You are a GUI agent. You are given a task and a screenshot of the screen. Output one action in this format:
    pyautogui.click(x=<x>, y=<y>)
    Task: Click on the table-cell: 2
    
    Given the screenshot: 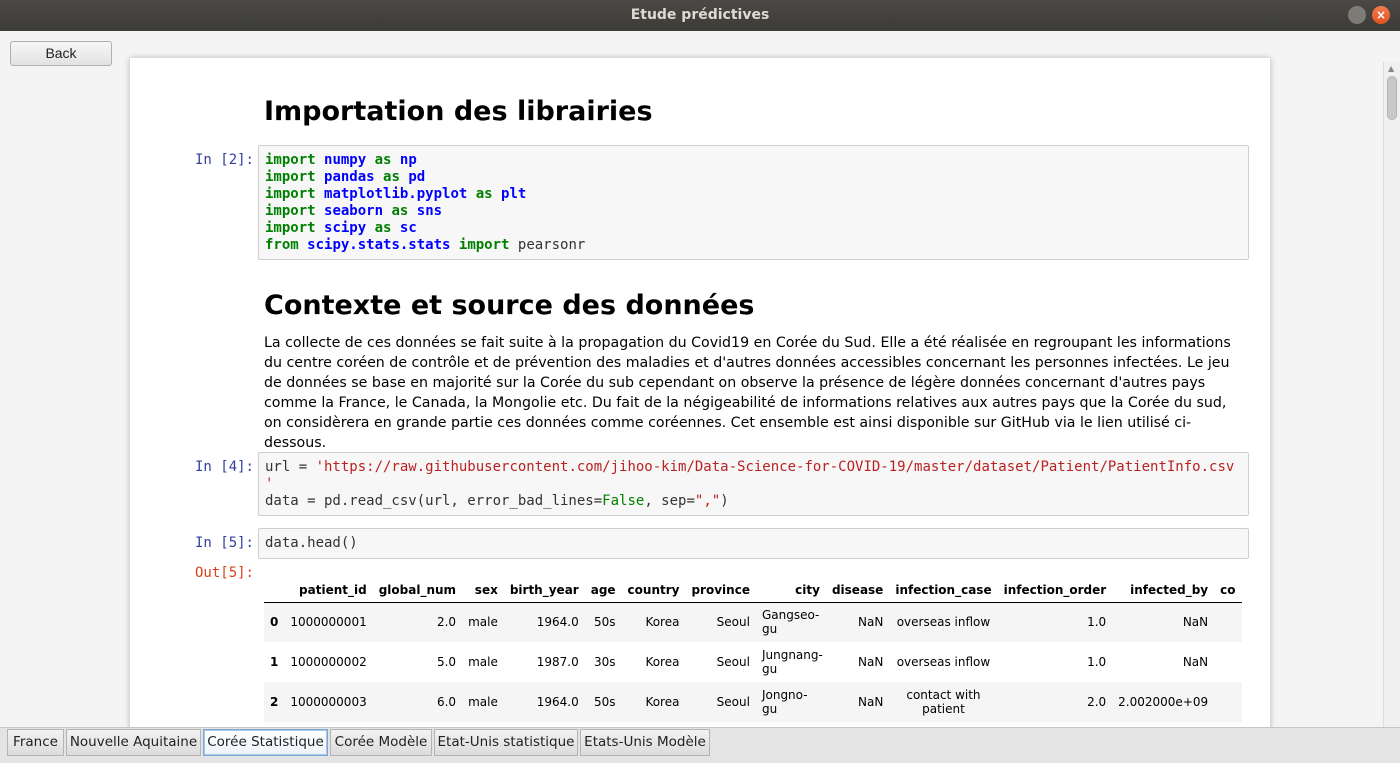 What is the action you would take?
    pyautogui.click(x=274, y=702)
    